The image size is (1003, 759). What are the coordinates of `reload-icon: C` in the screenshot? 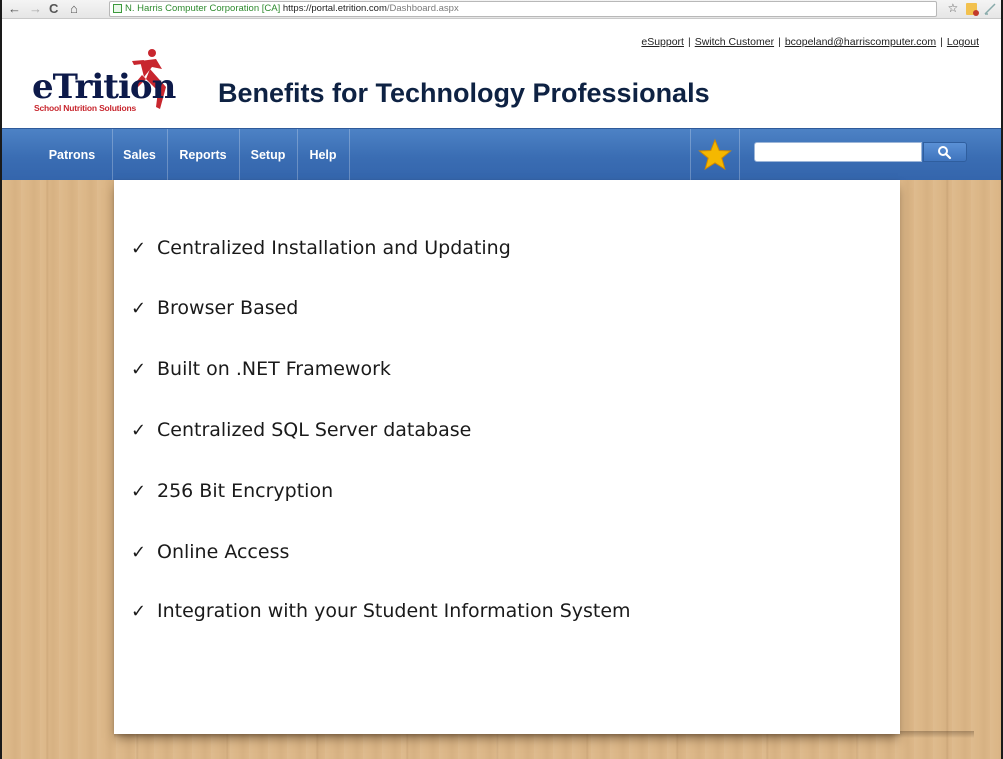 It's located at (53, 9).